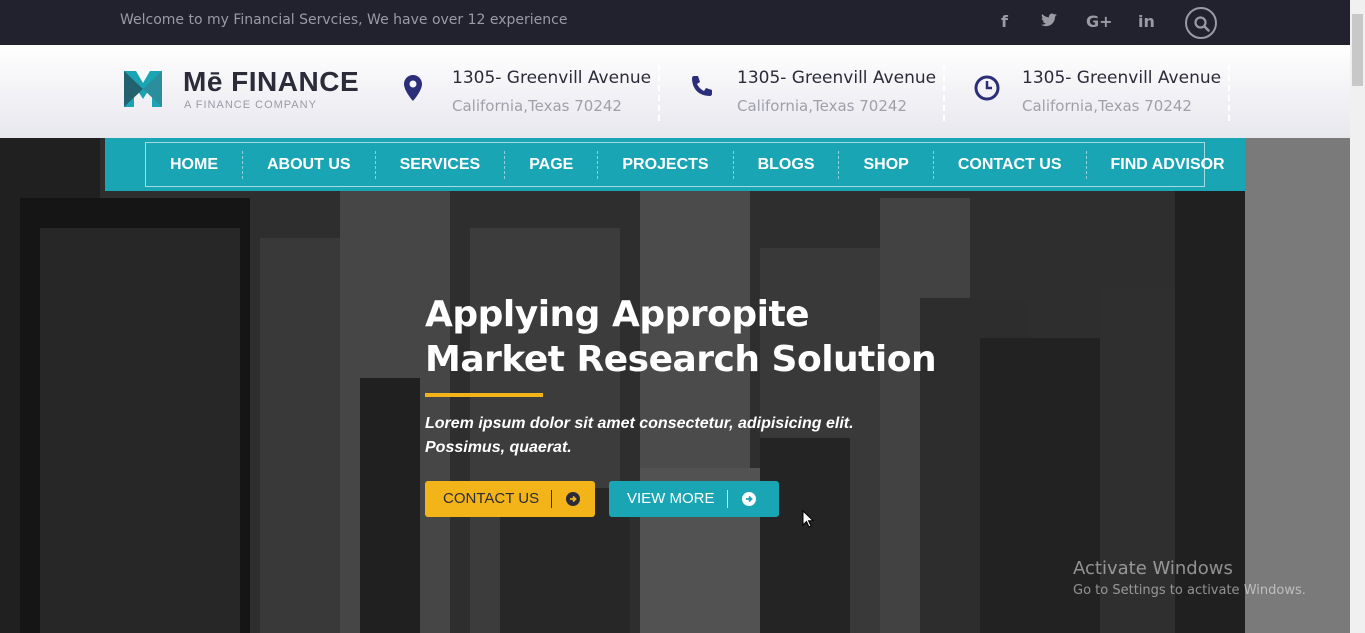  Describe the element at coordinates (484, 395) in the screenshot. I see `hero-title-underline` at that location.